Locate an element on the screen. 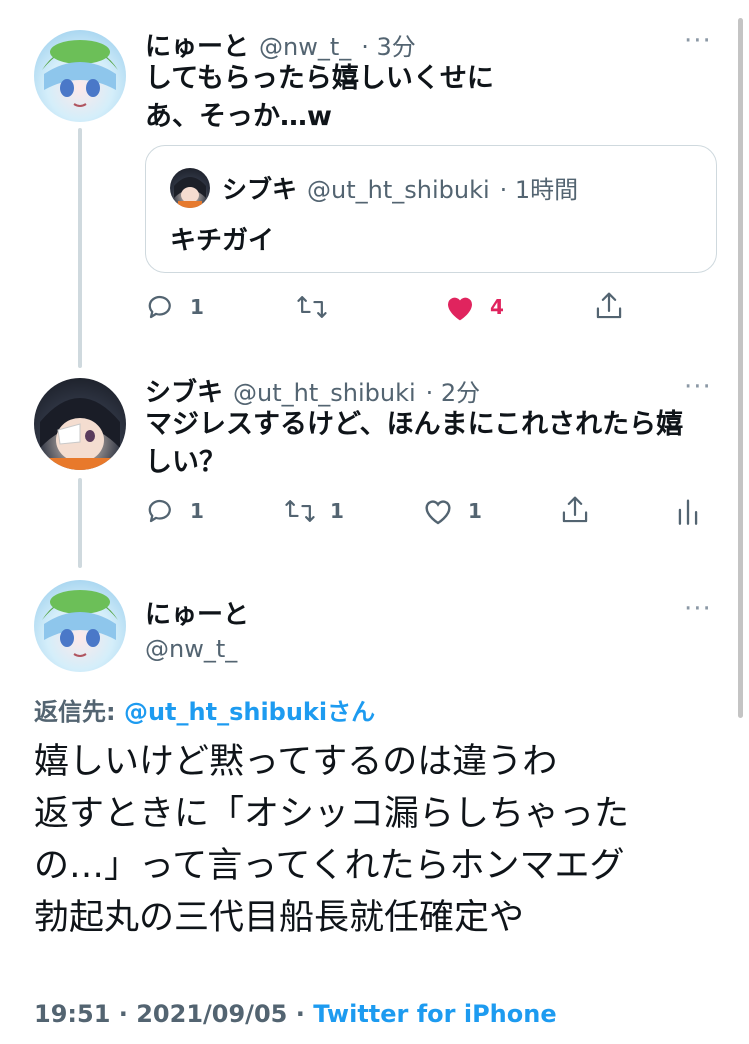 Image resolution: width=749 pixels, height=1044 pixels. analytics-icon is located at coordinates (688, 512).